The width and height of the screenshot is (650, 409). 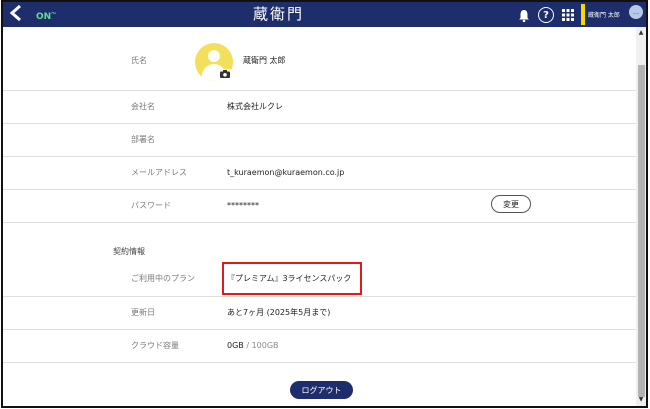 What do you see at coordinates (159, 172) in the screenshot?
I see `email-label: メールアドレス` at bounding box center [159, 172].